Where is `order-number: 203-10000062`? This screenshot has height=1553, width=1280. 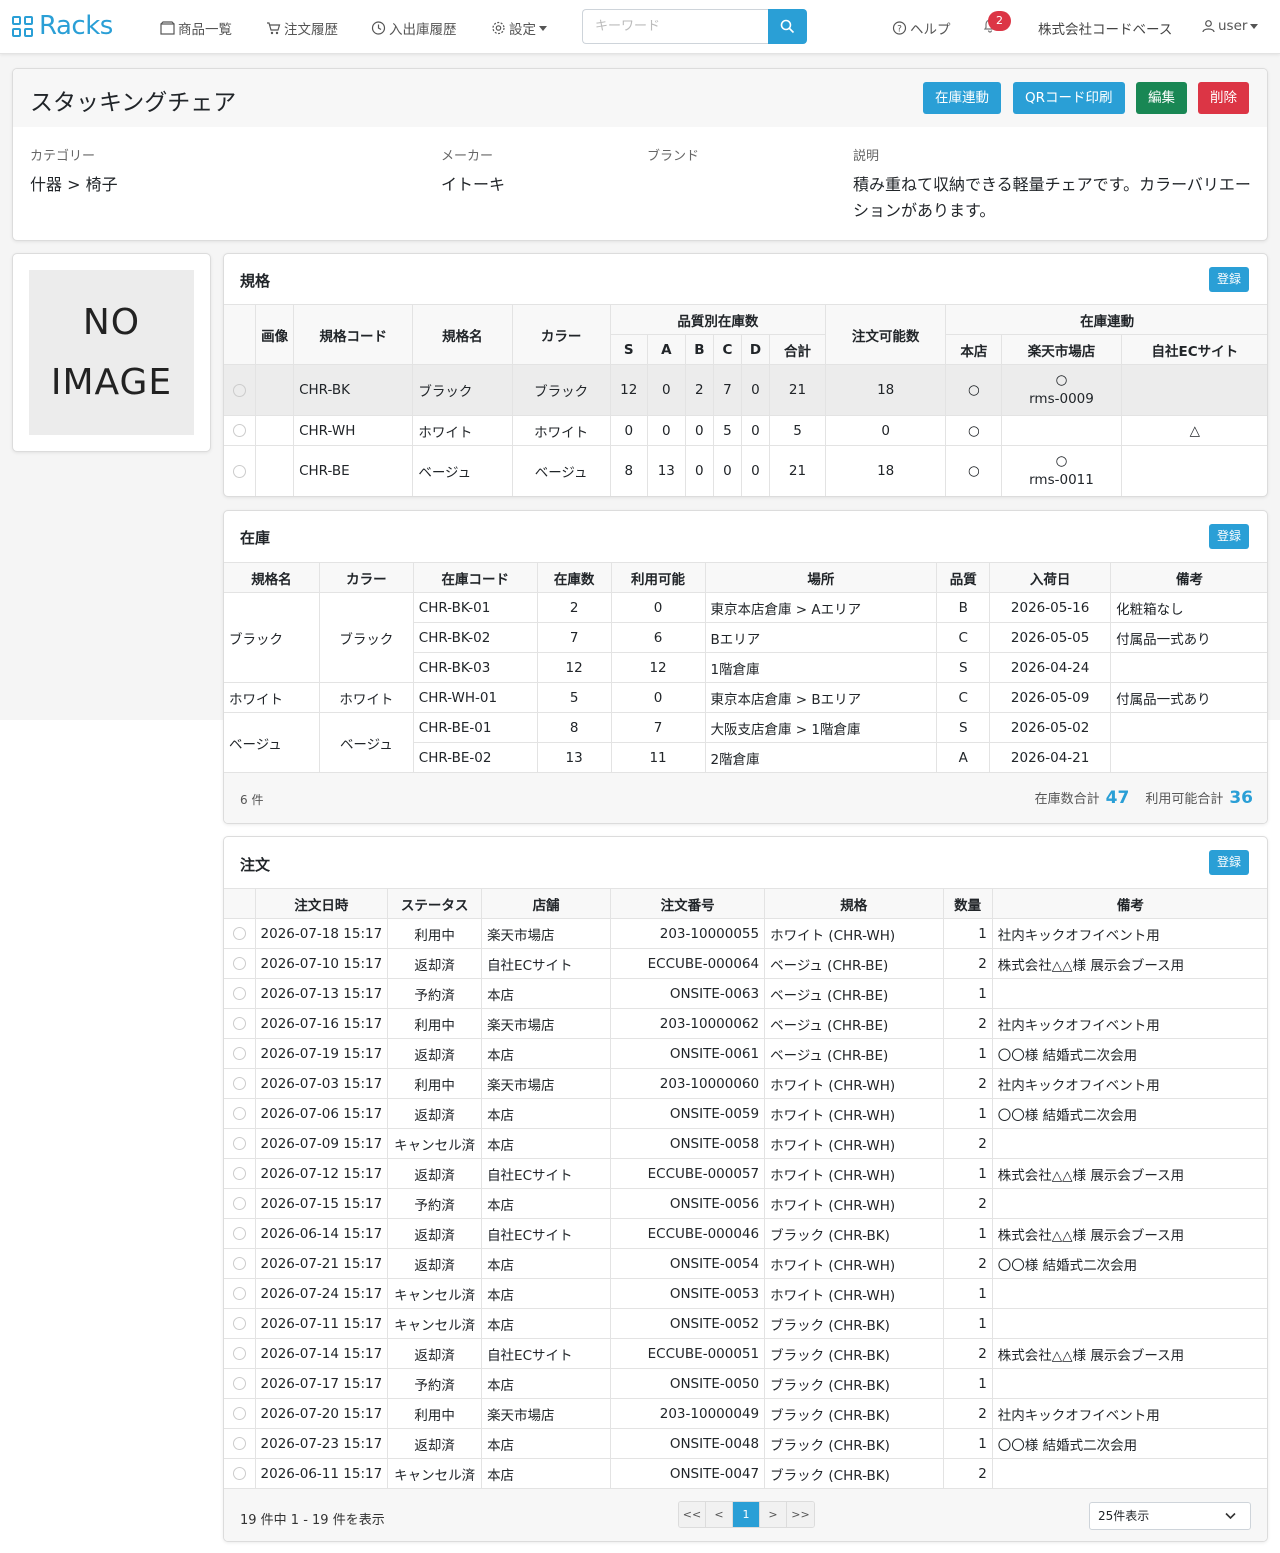
order-number: 203-10000062 is located at coordinates (688, 1023).